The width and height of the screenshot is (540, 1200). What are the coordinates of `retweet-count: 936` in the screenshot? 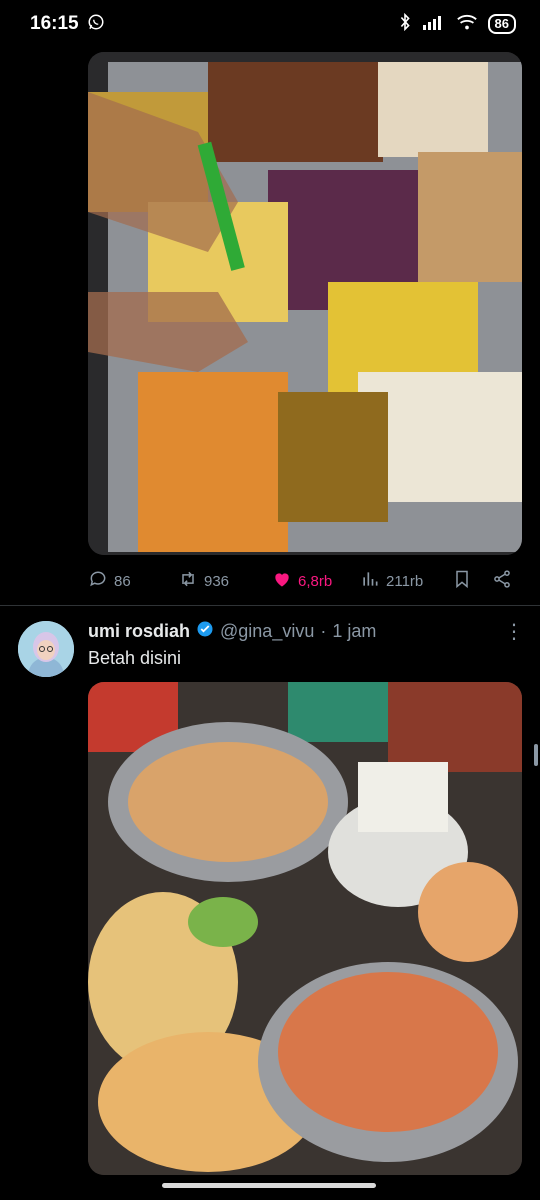 It's located at (217, 581).